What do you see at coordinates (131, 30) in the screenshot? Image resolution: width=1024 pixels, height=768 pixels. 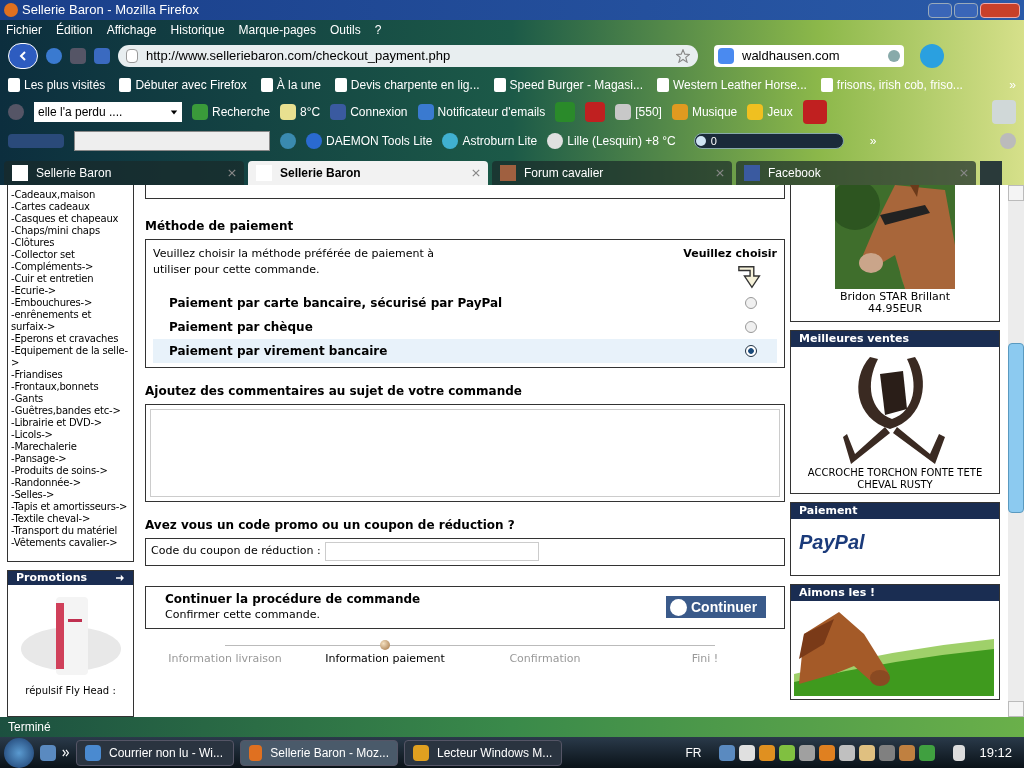 I see `menu-item: Affichage` at bounding box center [131, 30].